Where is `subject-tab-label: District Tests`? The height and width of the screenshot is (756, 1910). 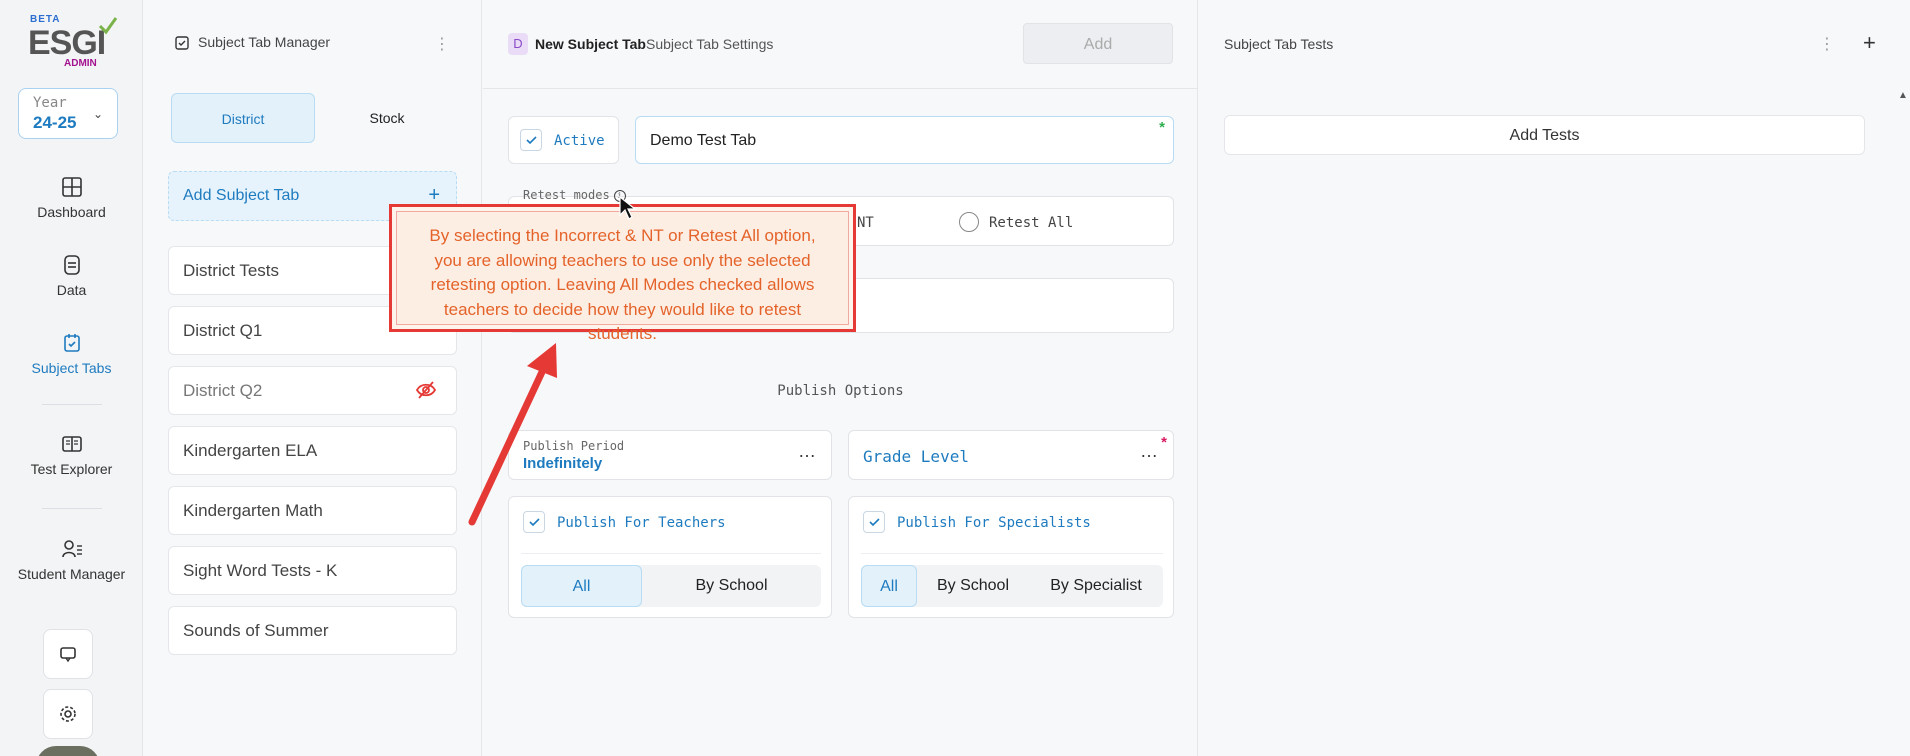 subject-tab-label: District Tests is located at coordinates (231, 270).